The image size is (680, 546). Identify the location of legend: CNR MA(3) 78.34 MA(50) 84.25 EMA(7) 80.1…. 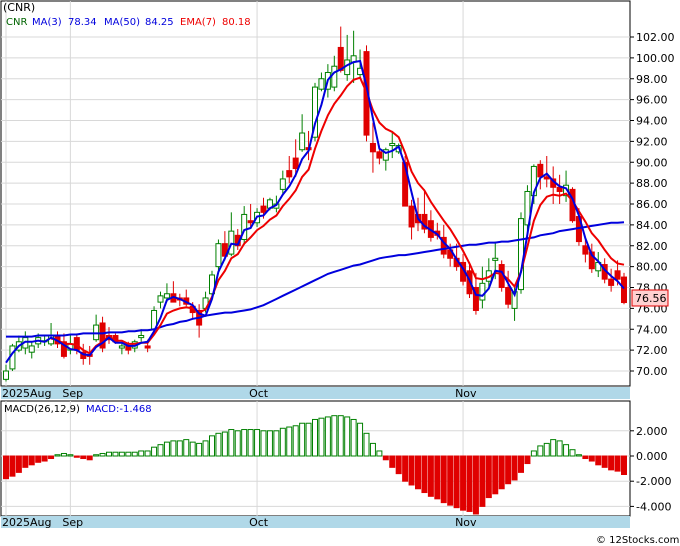
(128, 22).